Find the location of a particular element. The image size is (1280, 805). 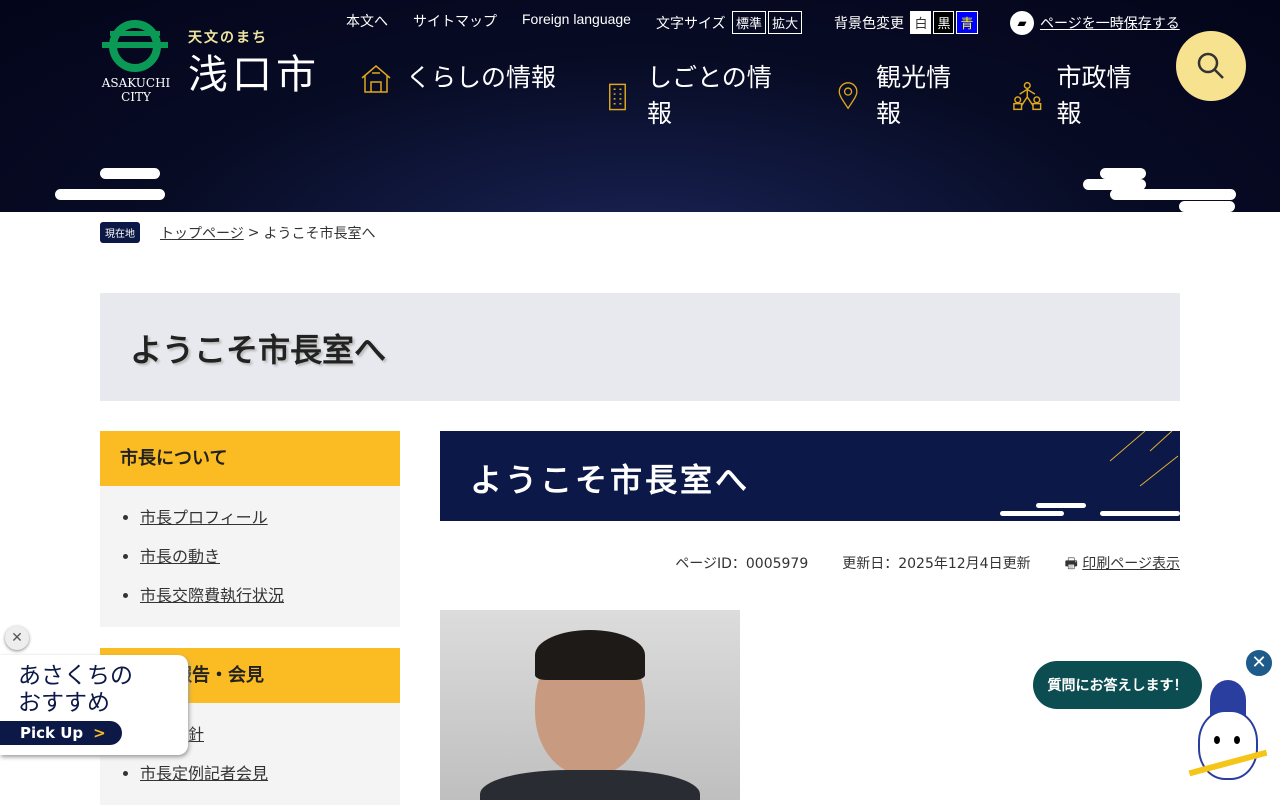

nav-tourism: 観光情報 is located at coordinates (899, 96).